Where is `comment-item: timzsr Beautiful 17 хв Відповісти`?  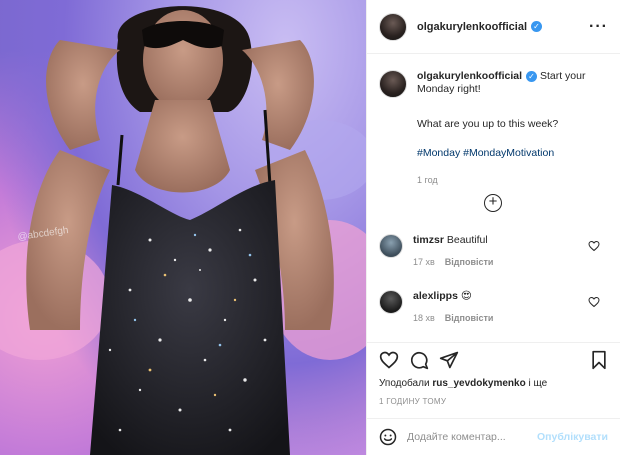
comment-item: timzsr Beautiful 17 хв Відповісти is located at coordinates (493, 250).